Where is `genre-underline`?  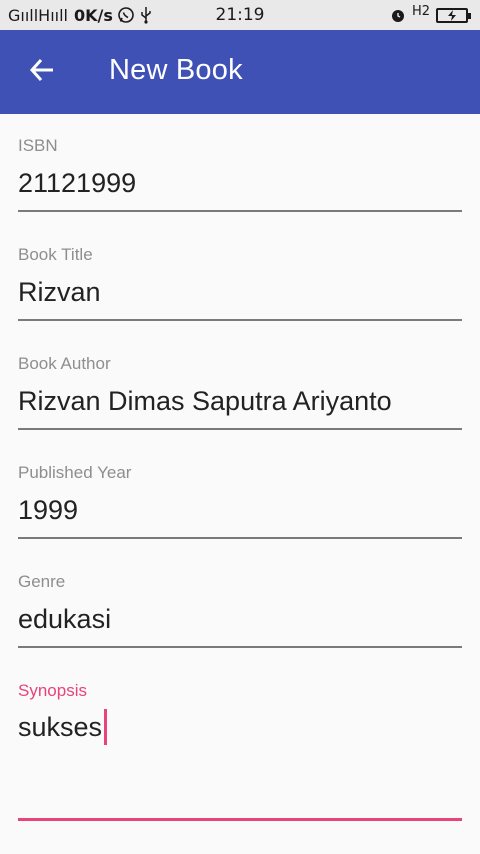
genre-underline is located at coordinates (240, 647).